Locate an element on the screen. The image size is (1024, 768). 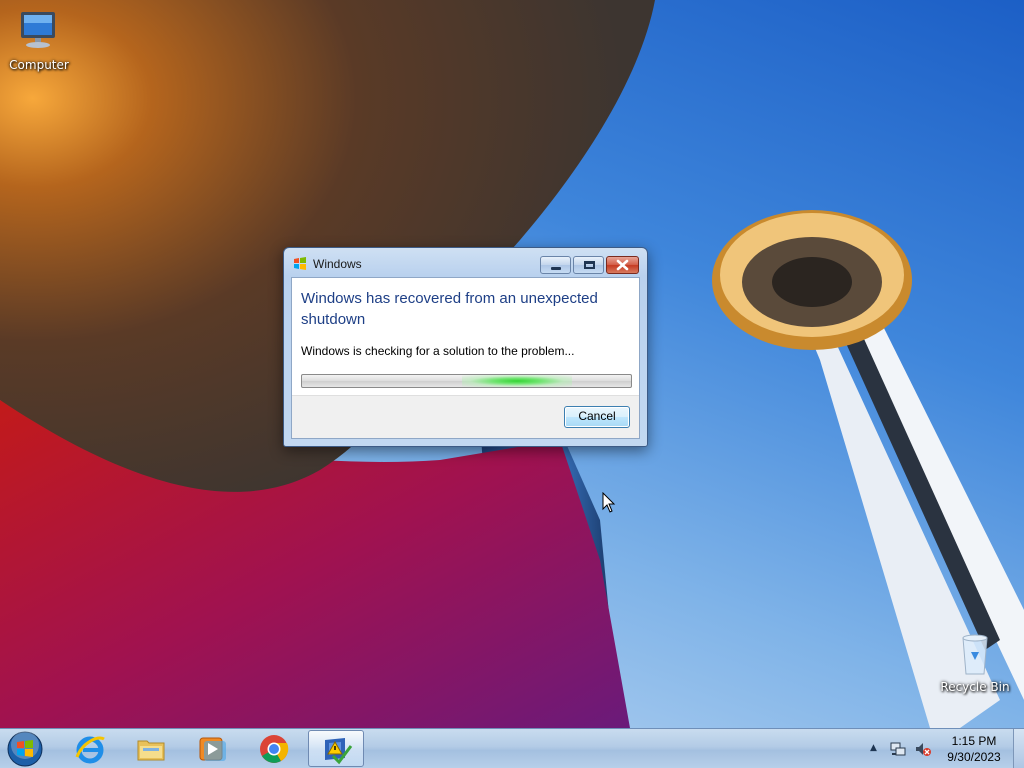
taskbar-windows-explorer is located at coordinates (151, 748).